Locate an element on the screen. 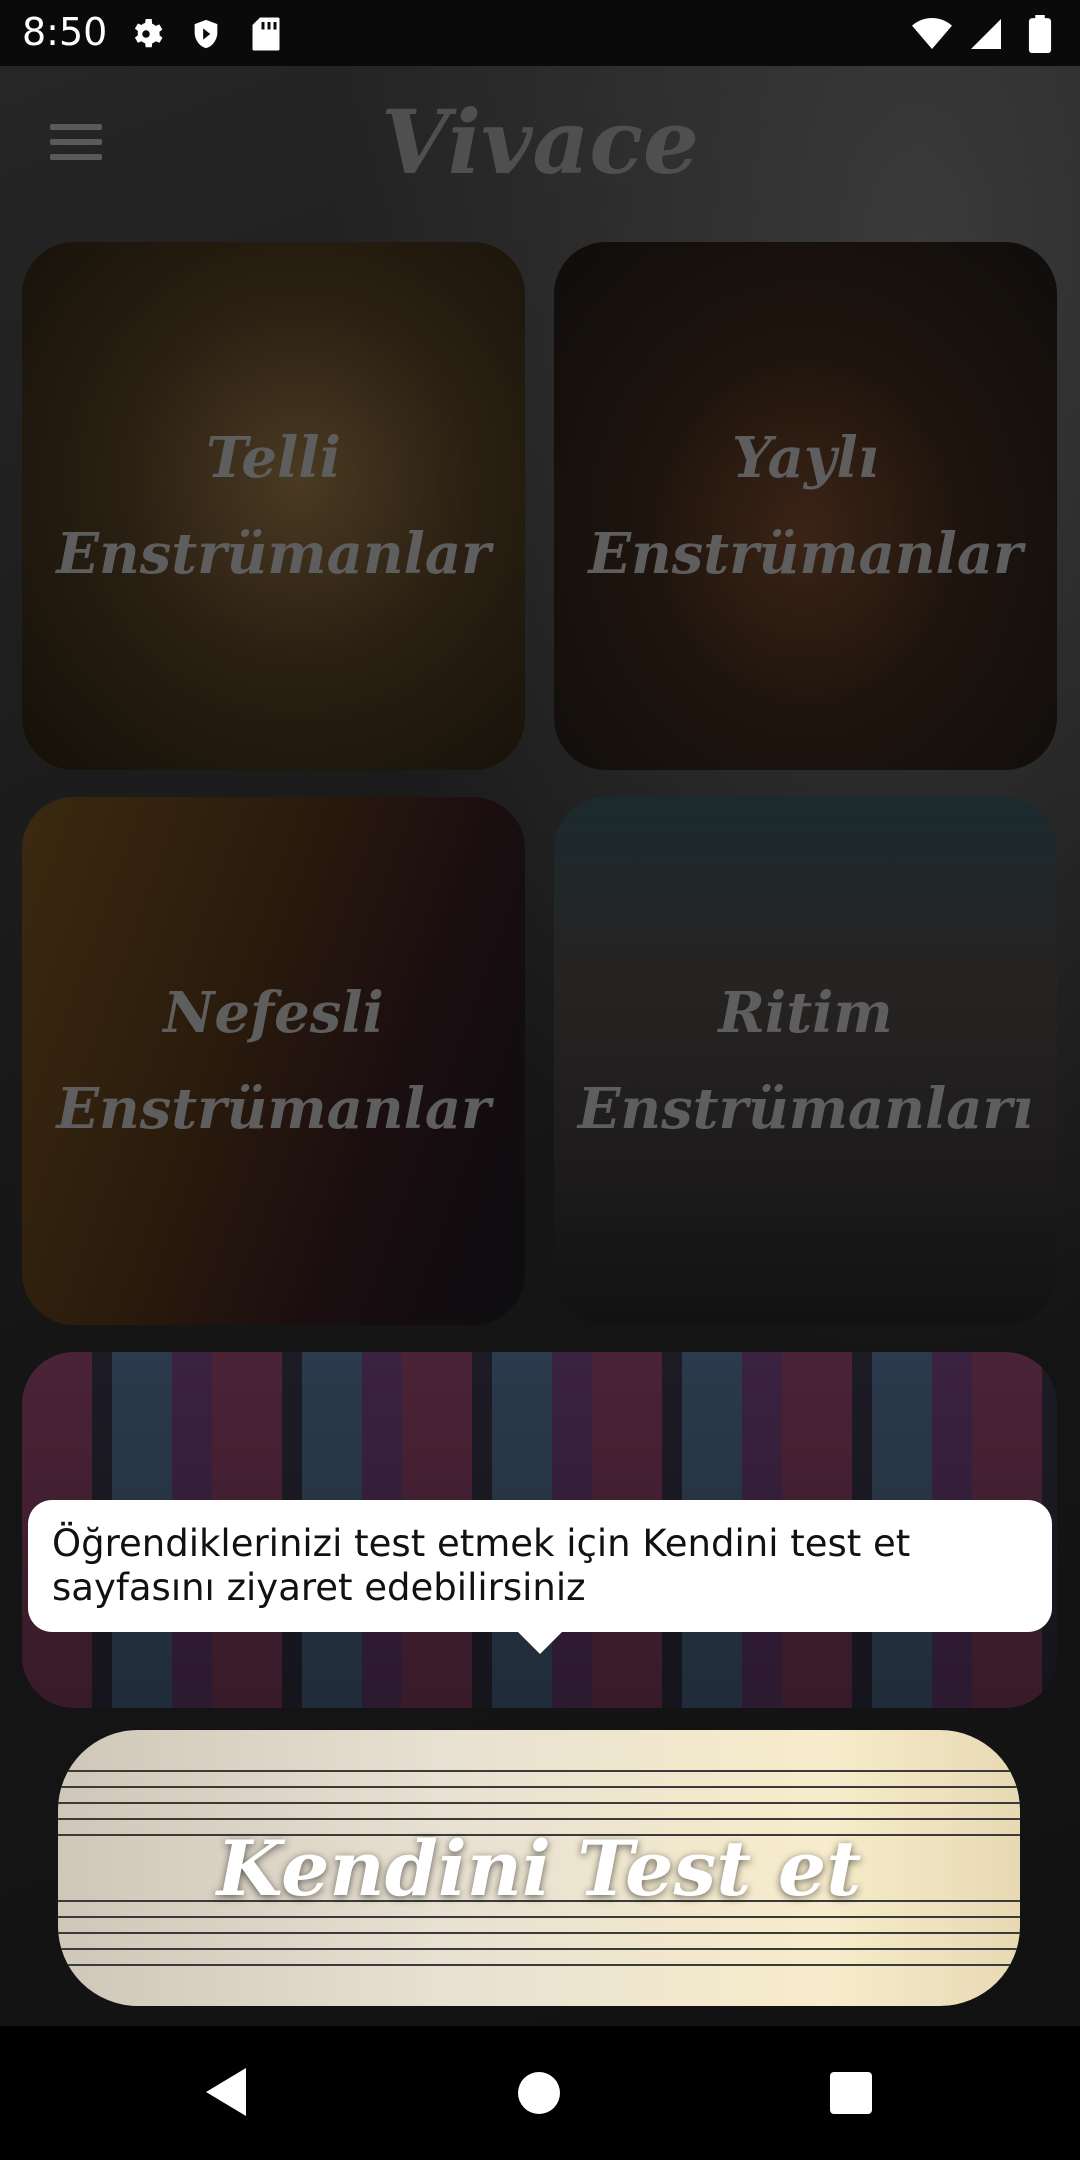  status-time: 8:50 is located at coordinates (65, 32).